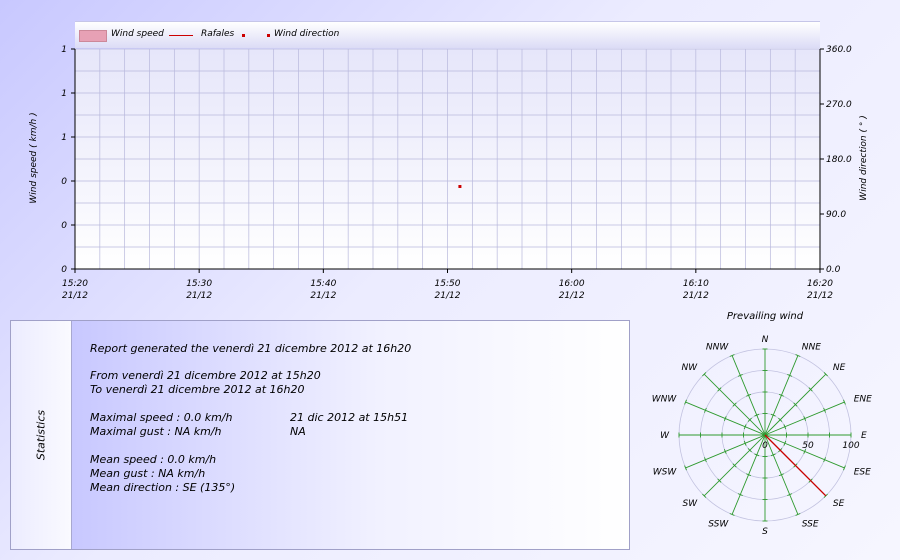  What do you see at coordinates (839, 368) in the screenshot?
I see `rose-direction-label: NE` at bounding box center [839, 368].